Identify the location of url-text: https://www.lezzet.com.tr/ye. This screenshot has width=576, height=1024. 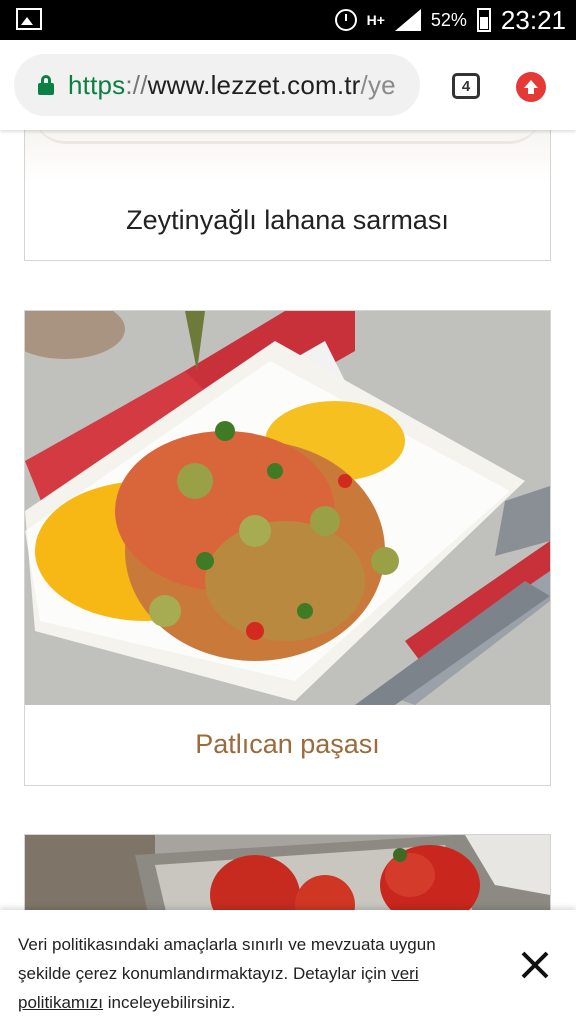
(232, 85).